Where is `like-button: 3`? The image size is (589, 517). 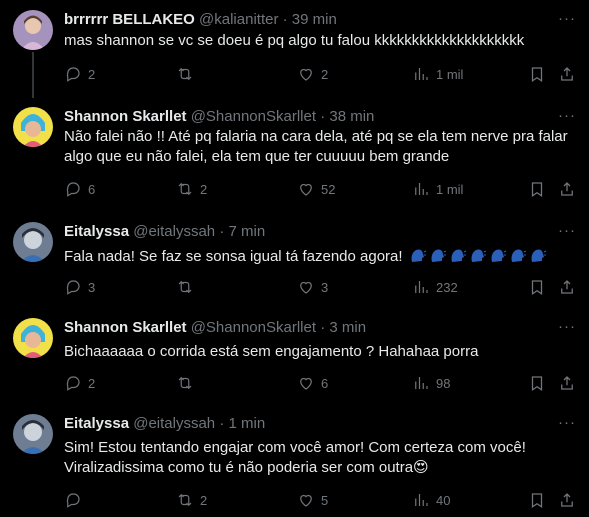
like-button: 3 is located at coordinates (312, 287).